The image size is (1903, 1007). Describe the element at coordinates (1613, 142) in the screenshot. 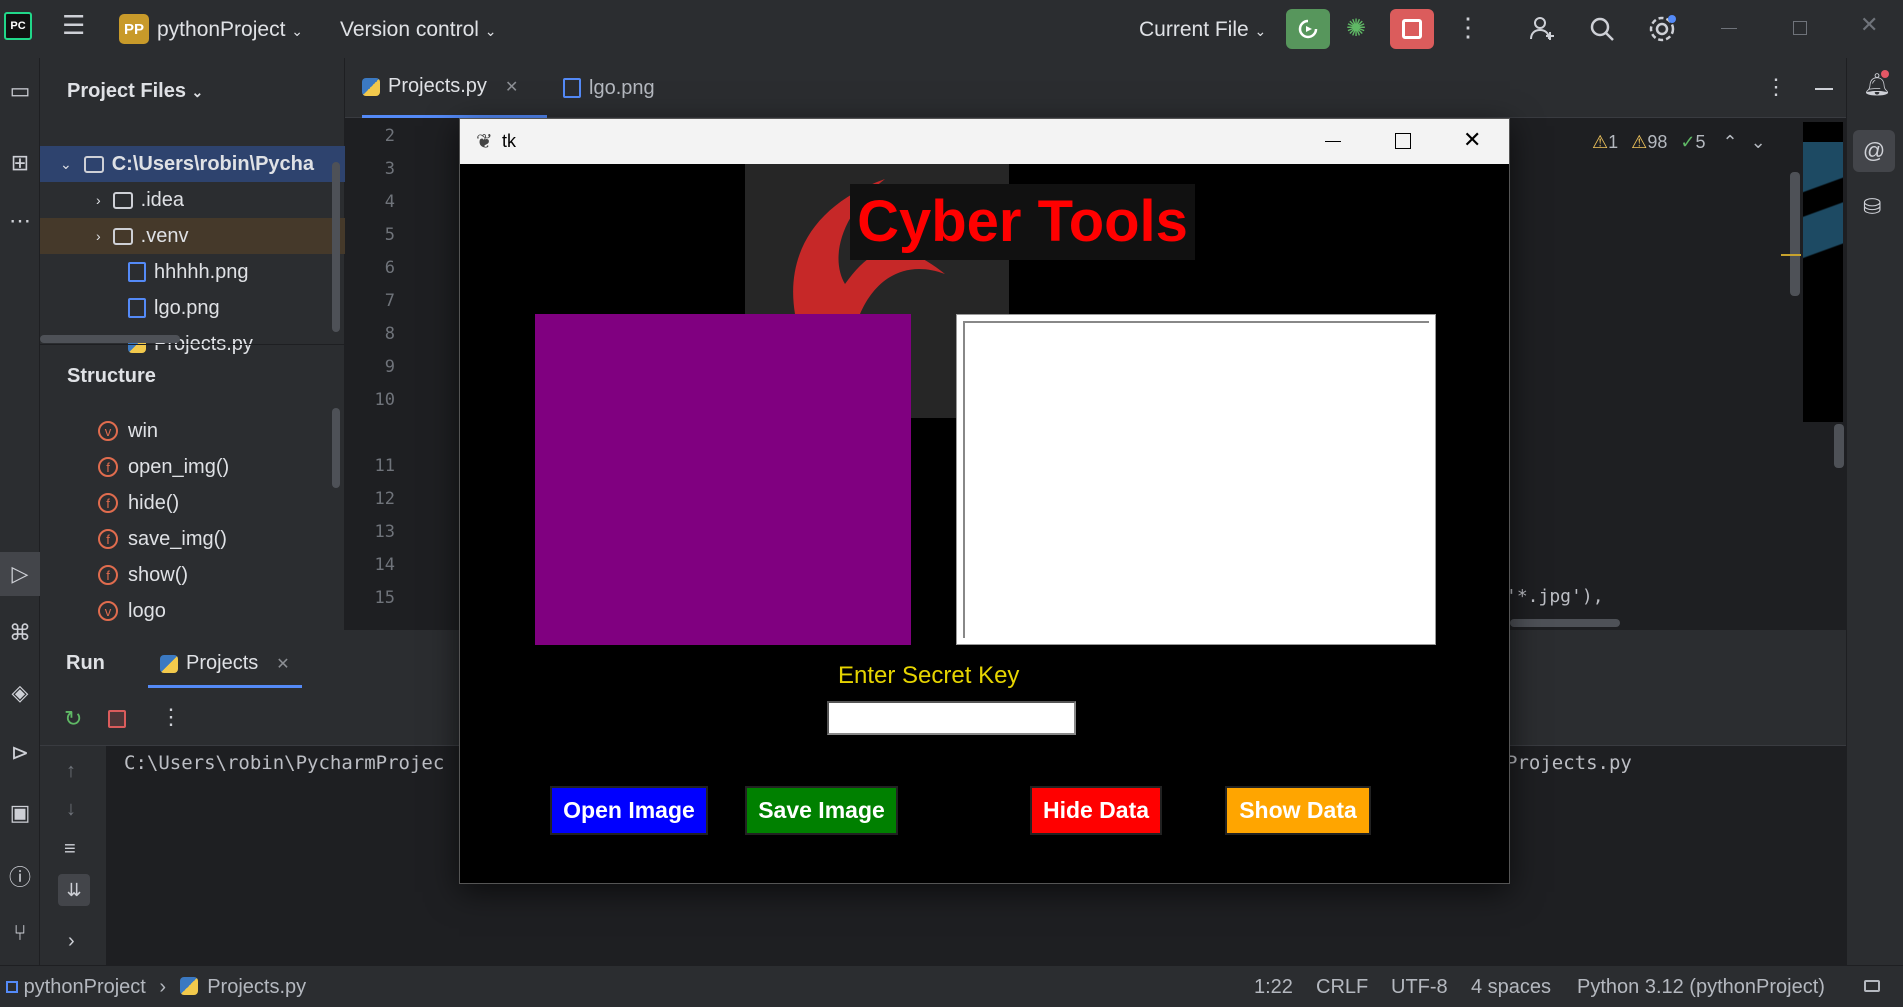

I see `warning-count: 1` at that location.